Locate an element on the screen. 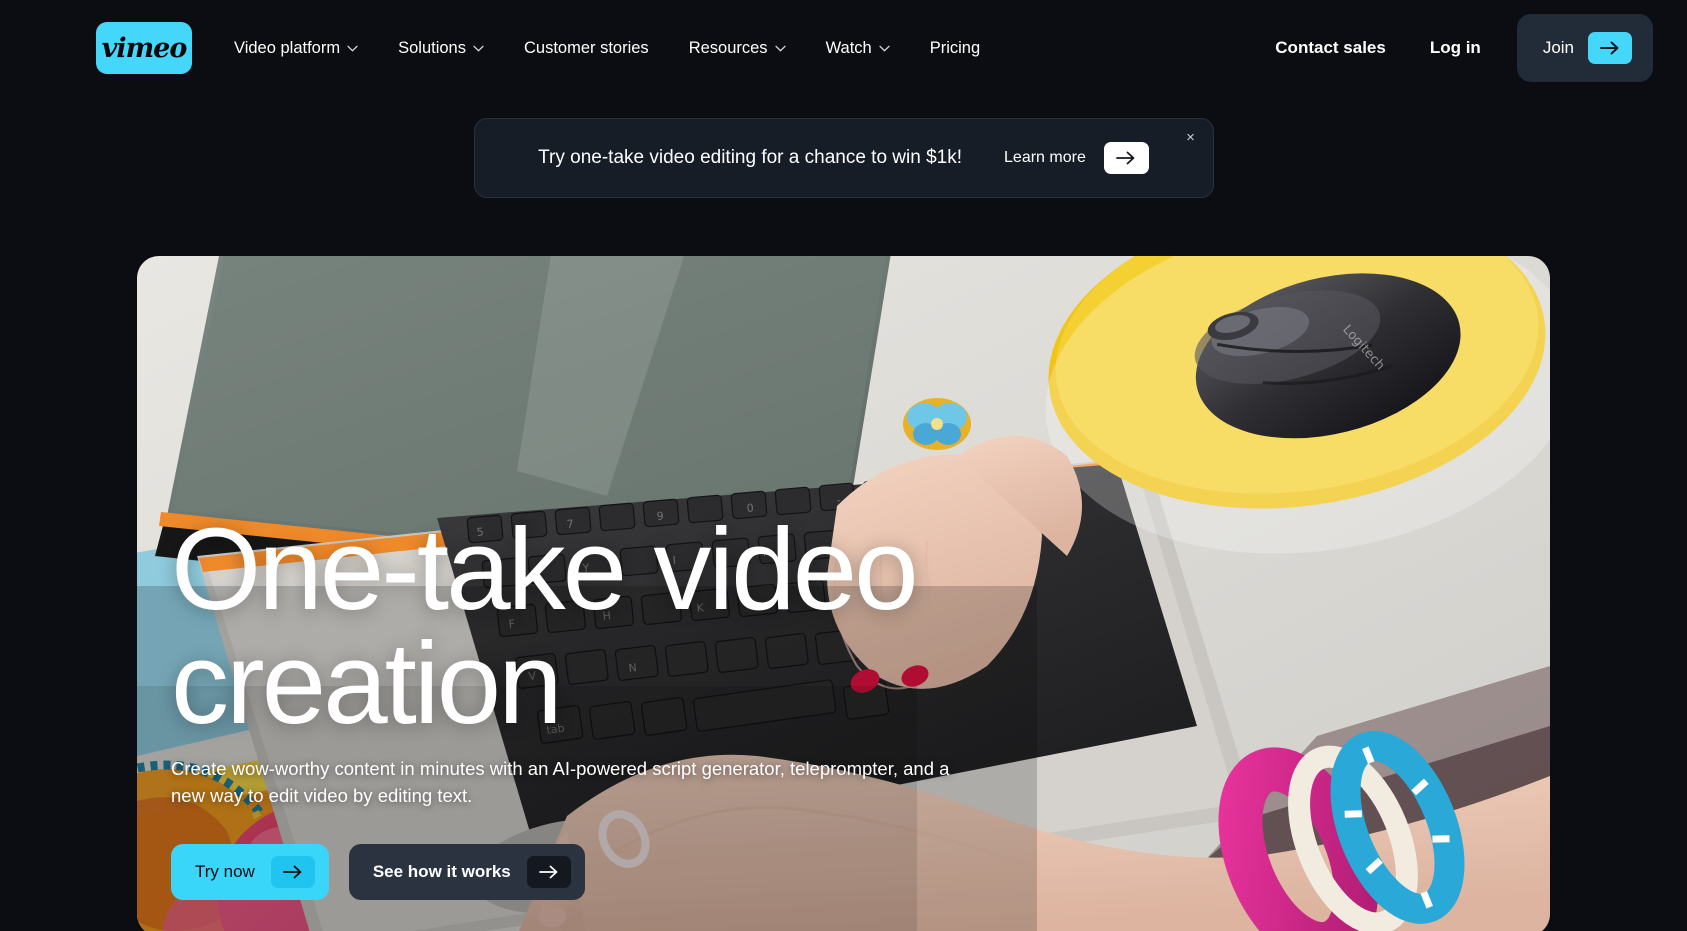 The image size is (1687, 931). header-actions: Contact sales Log in Join is located at coordinates (1453, 48).